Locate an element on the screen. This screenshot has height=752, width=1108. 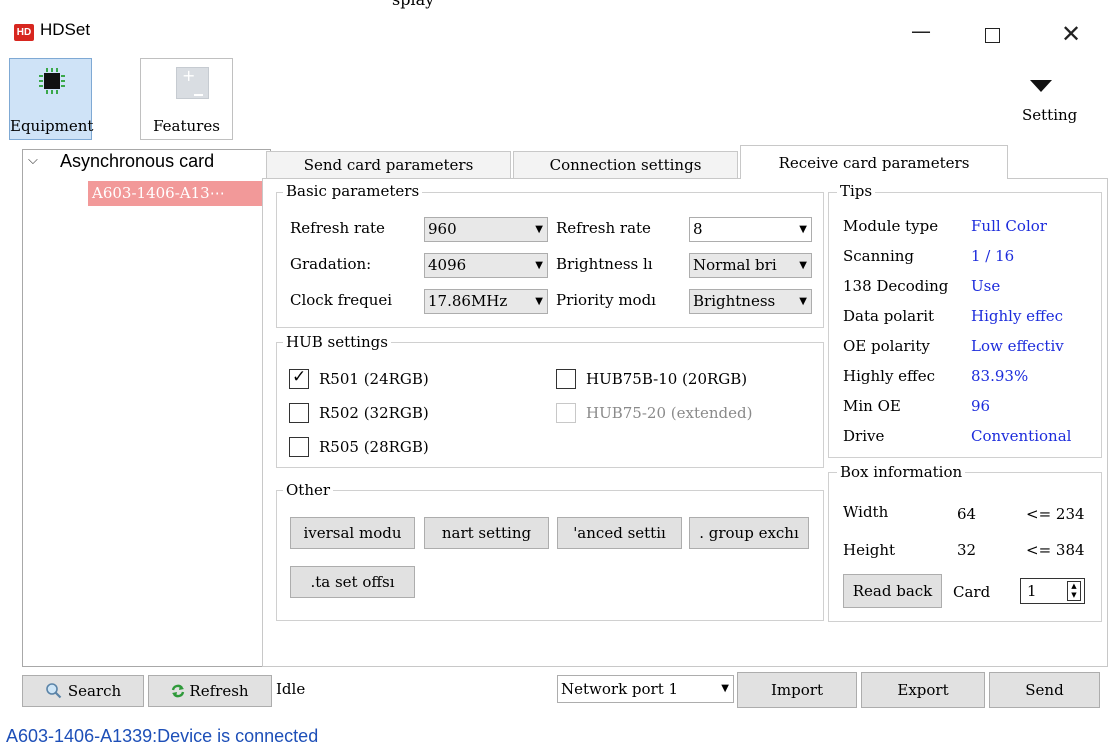
hub-settings-title: HUB settings is located at coordinates (337, 342).